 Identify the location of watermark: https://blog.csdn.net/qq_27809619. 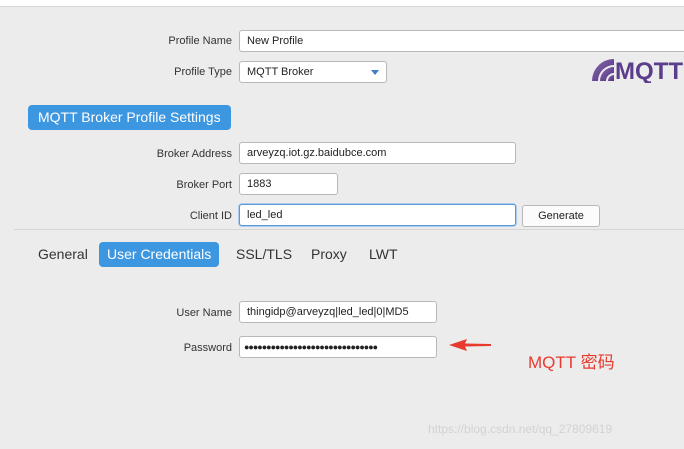
(520, 429).